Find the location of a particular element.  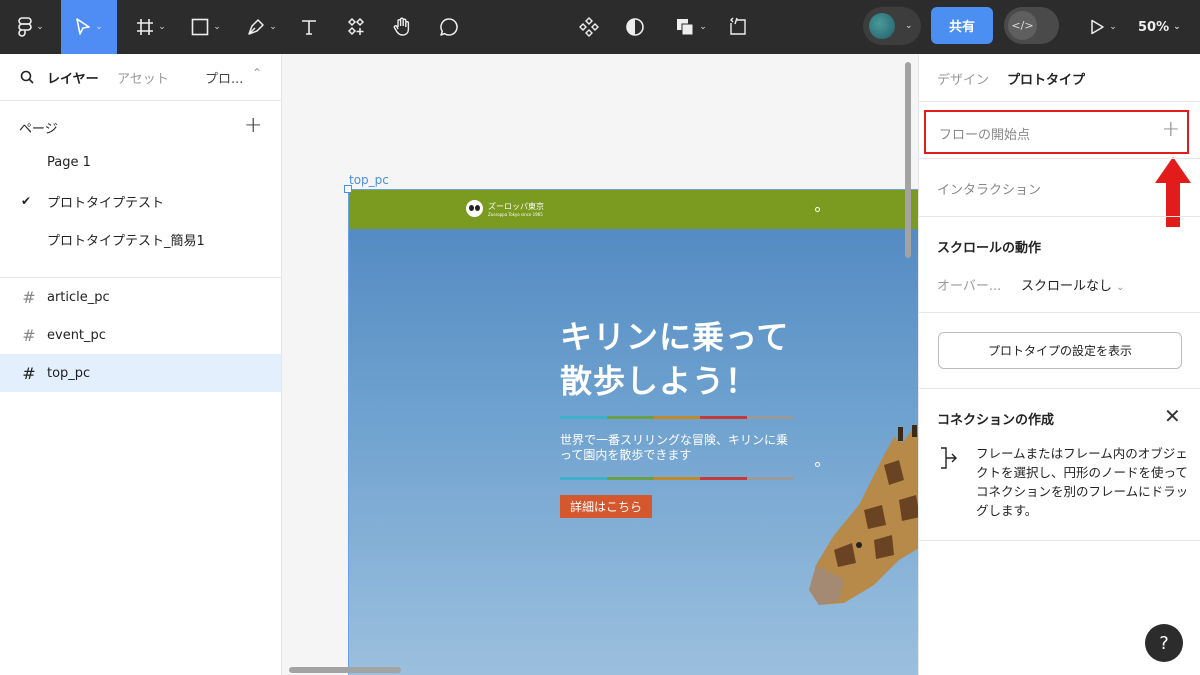

frame-label: top_pc is located at coordinates (369, 180).